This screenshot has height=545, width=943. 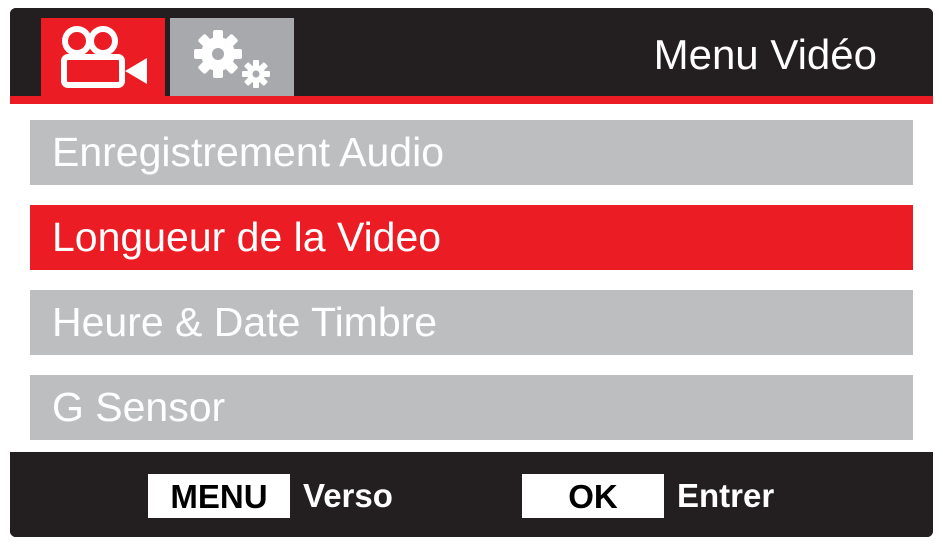 I want to click on video-camera-icon, so click(x=103, y=57).